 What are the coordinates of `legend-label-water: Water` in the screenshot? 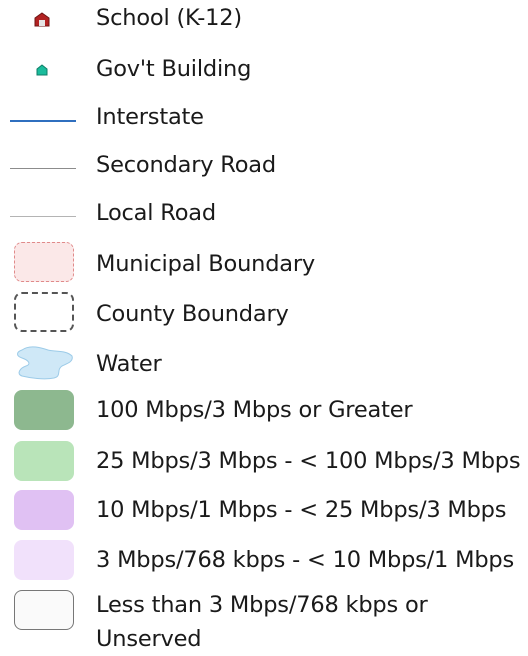 It's located at (129, 364).